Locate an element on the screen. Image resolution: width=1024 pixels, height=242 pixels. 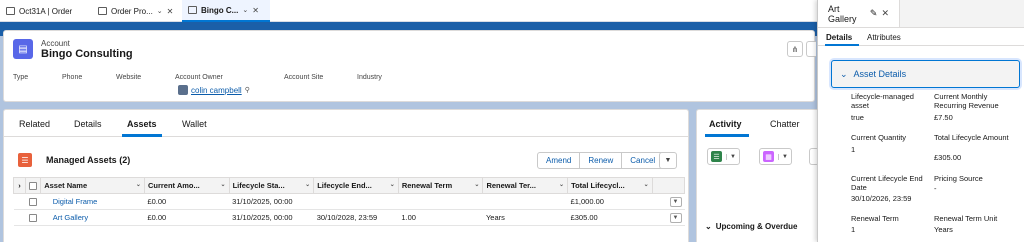
field-label: Renewal Term Unit is located at coordinates (966, 218).